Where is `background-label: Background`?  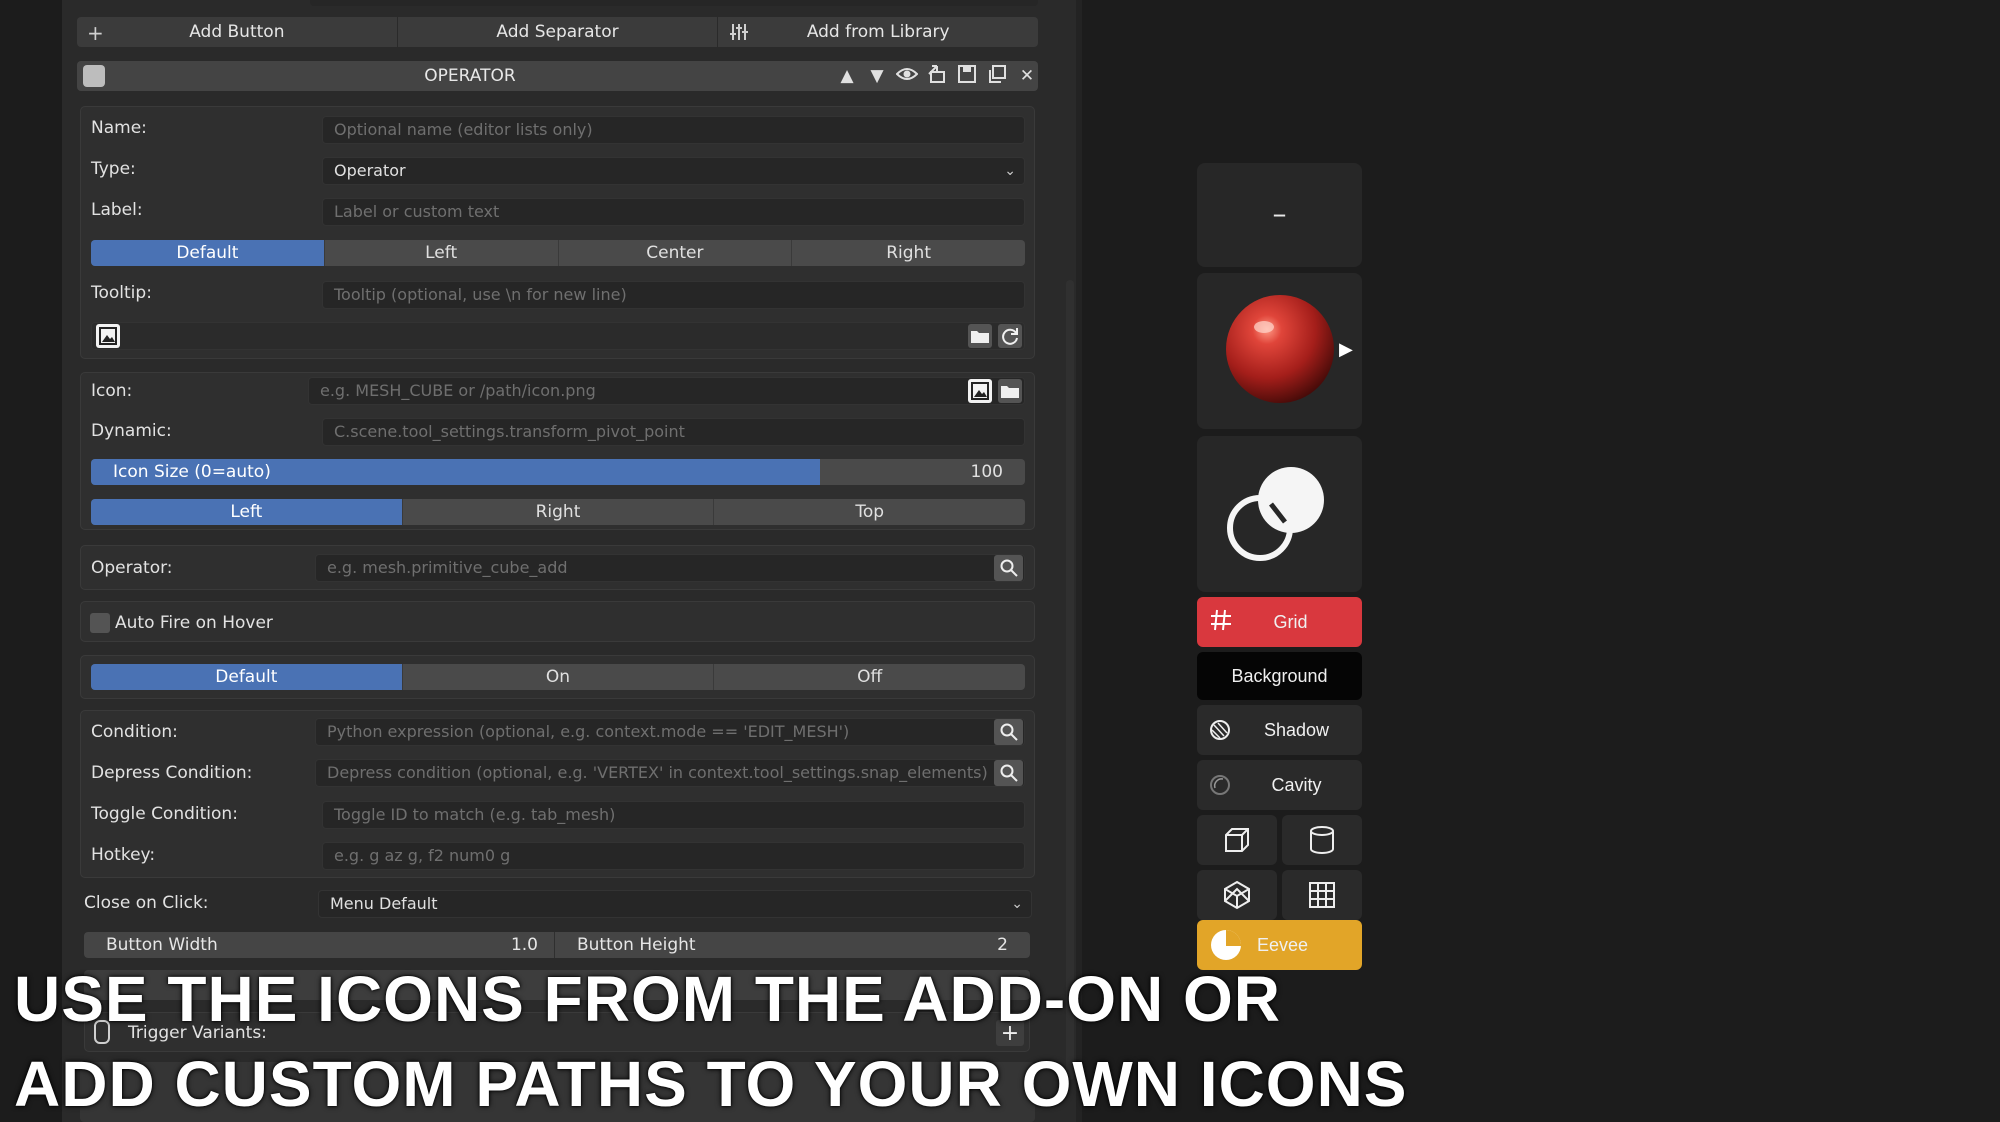
background-label: Background is located at coordinates (1279, 675).